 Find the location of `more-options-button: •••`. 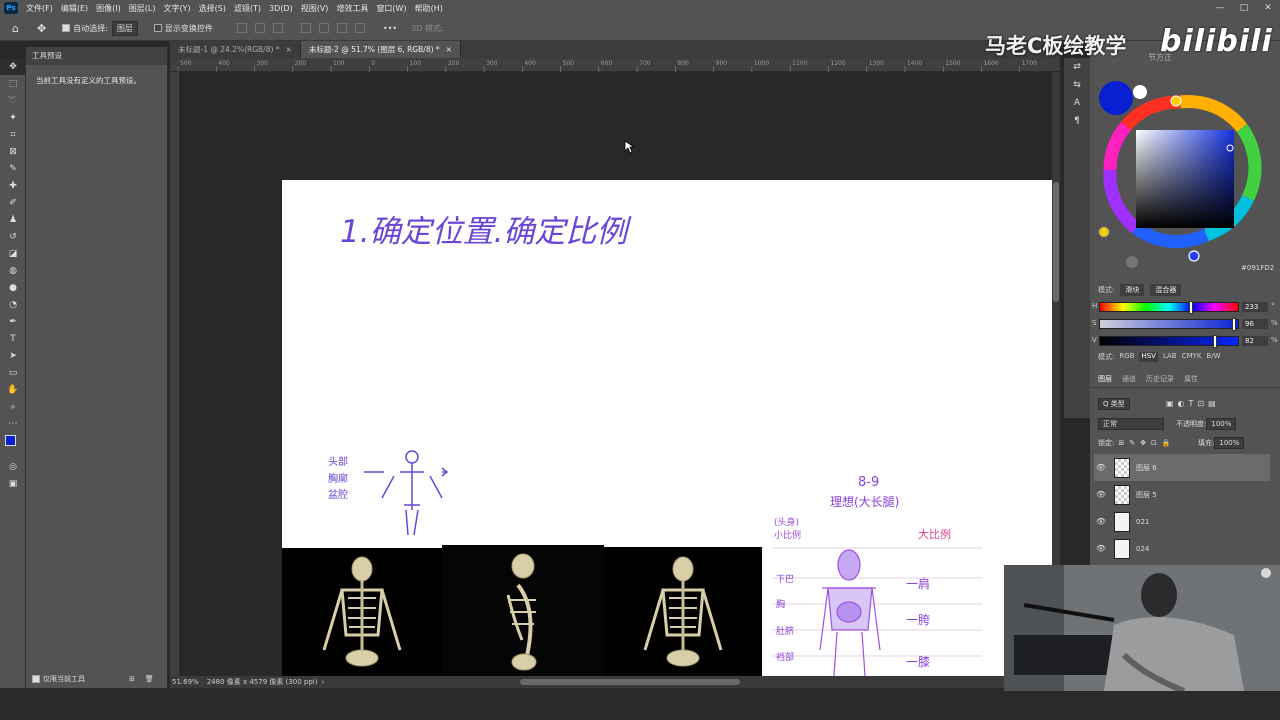

more-options-button: ••• is located at coordinates (390, 28).